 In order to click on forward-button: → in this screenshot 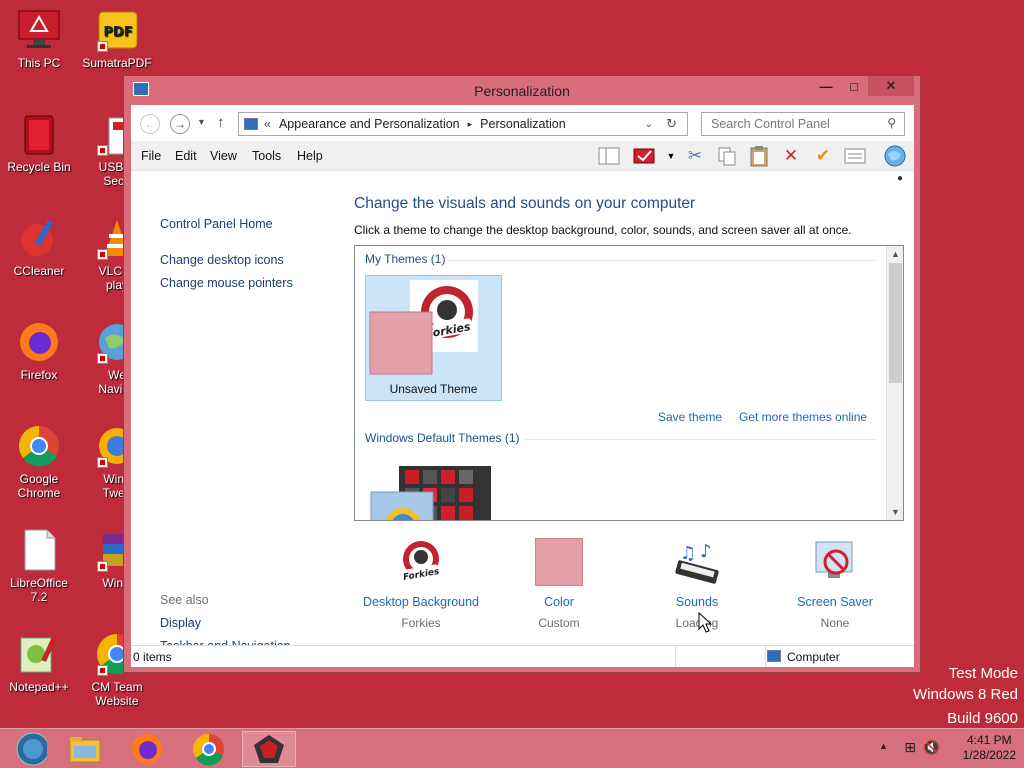, I will do `click(180, 124)`.